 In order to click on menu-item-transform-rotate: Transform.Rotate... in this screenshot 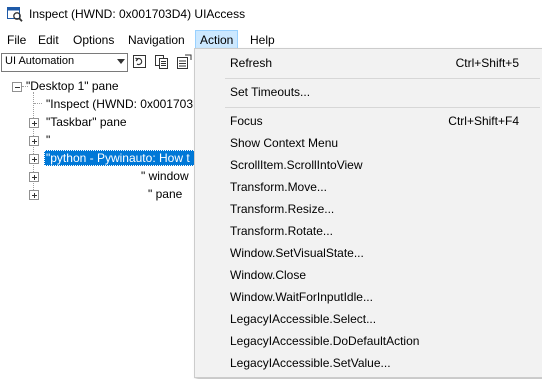, I will do `click(369, 231)`.